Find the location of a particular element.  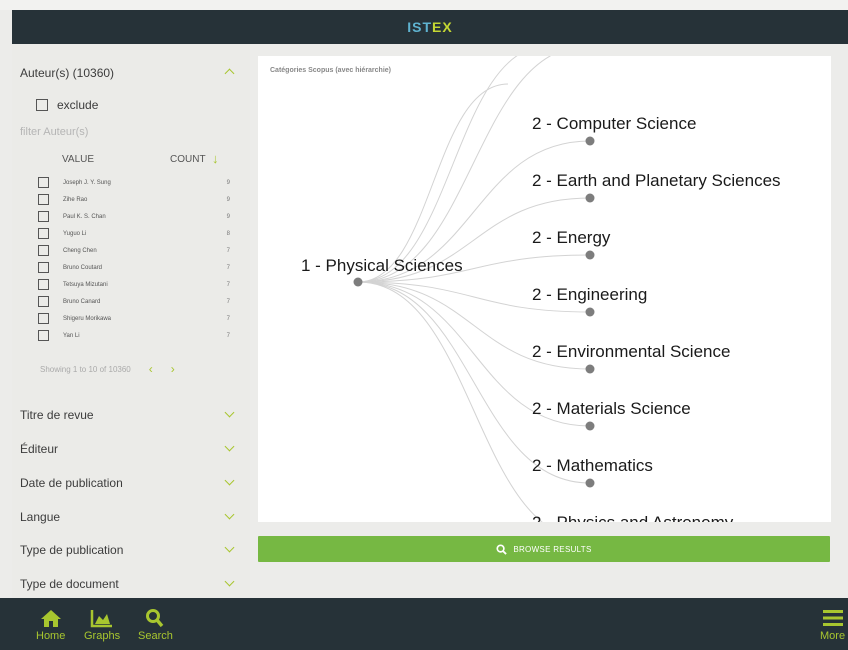

top-bar: ISTEX is located at coordinates (430, 27).